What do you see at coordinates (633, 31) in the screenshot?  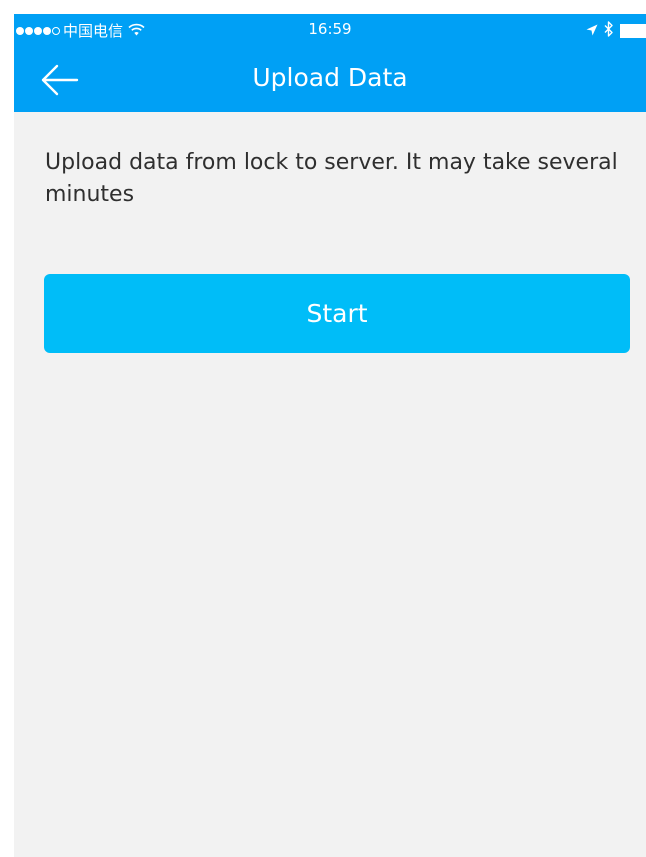 I see `battery-icon` at bounding box center [633, 31].